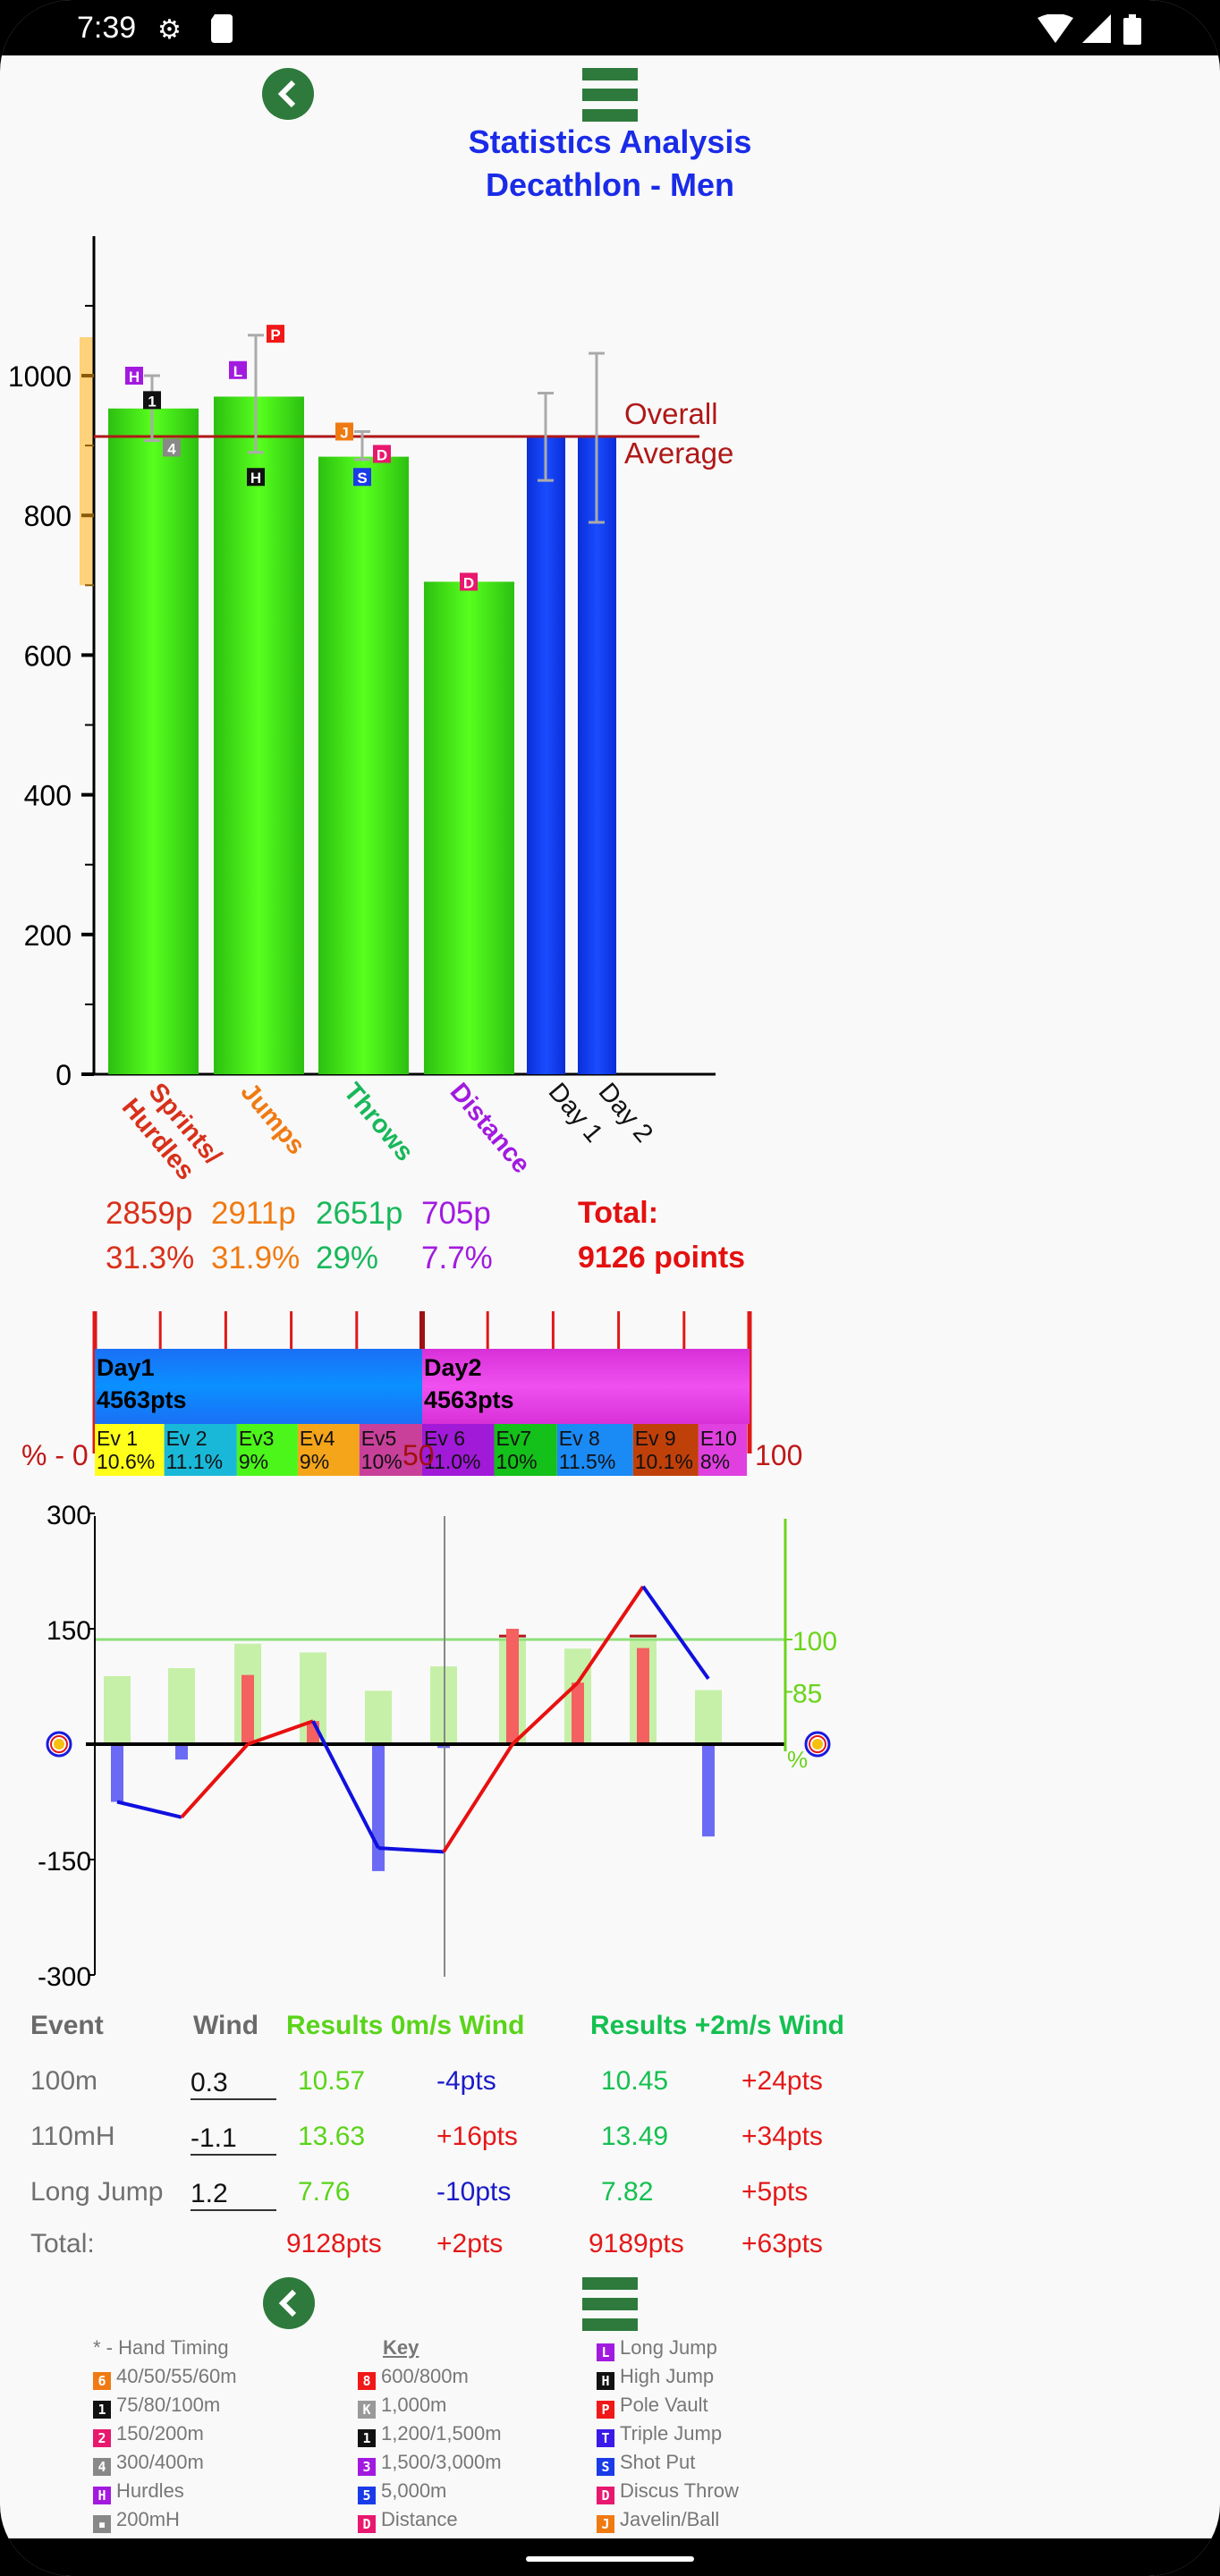 Image resolution: width=1220 pixels, height=2576 pixels. I want to click on key-label: High Jump, so click(667, 2376).